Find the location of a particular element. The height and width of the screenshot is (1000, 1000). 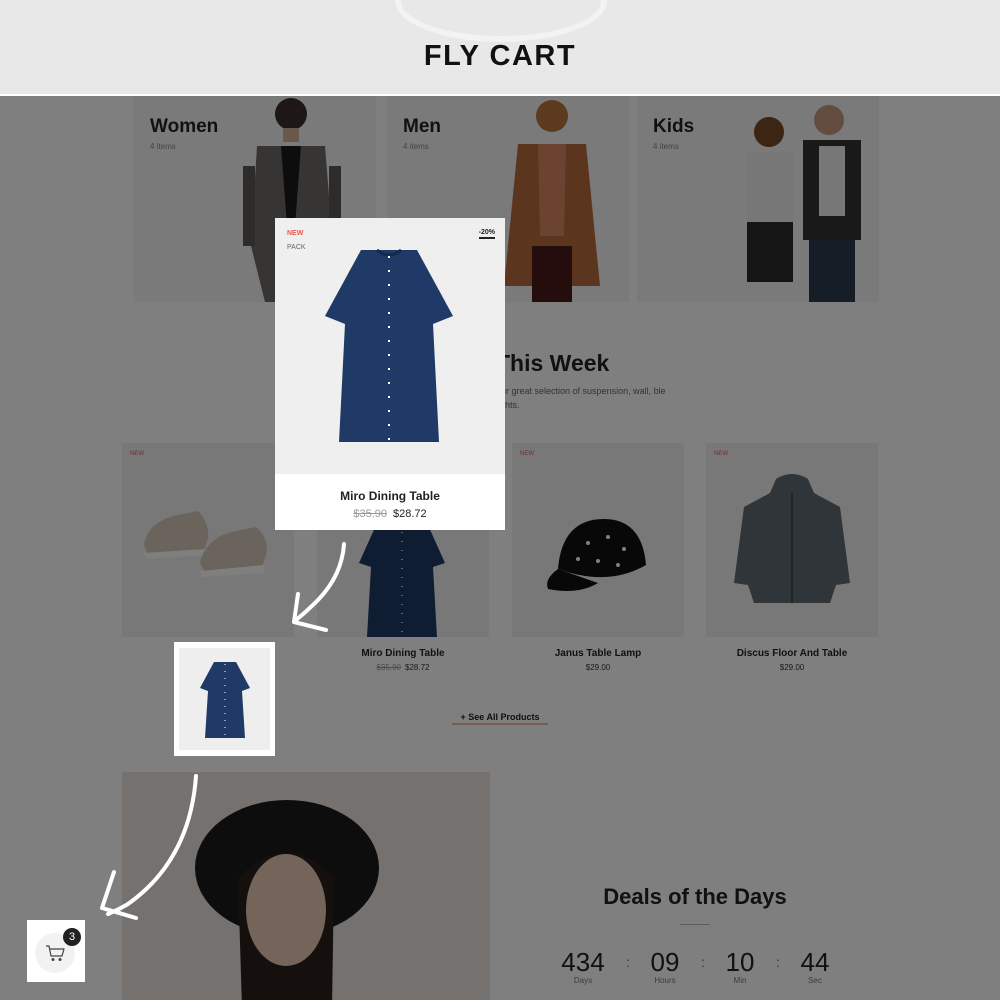

decorative-swoosh is located at coordinates (501, 21).